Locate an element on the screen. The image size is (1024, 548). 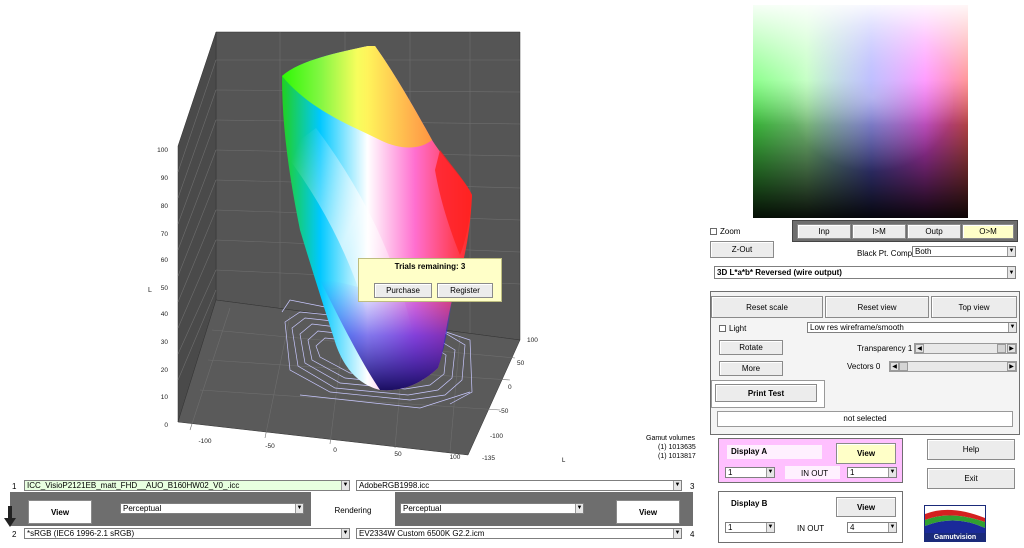
light-checkbox is located at coordinates (722, 328).